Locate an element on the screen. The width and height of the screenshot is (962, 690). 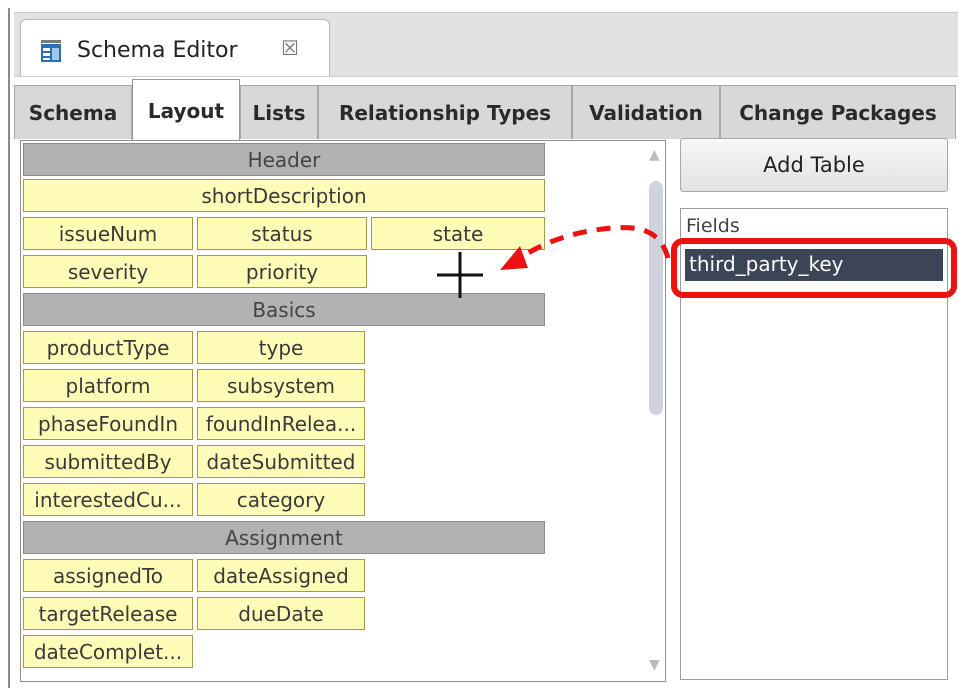
scroll-up-icon: ▲ is located at coordinates (654, 155).